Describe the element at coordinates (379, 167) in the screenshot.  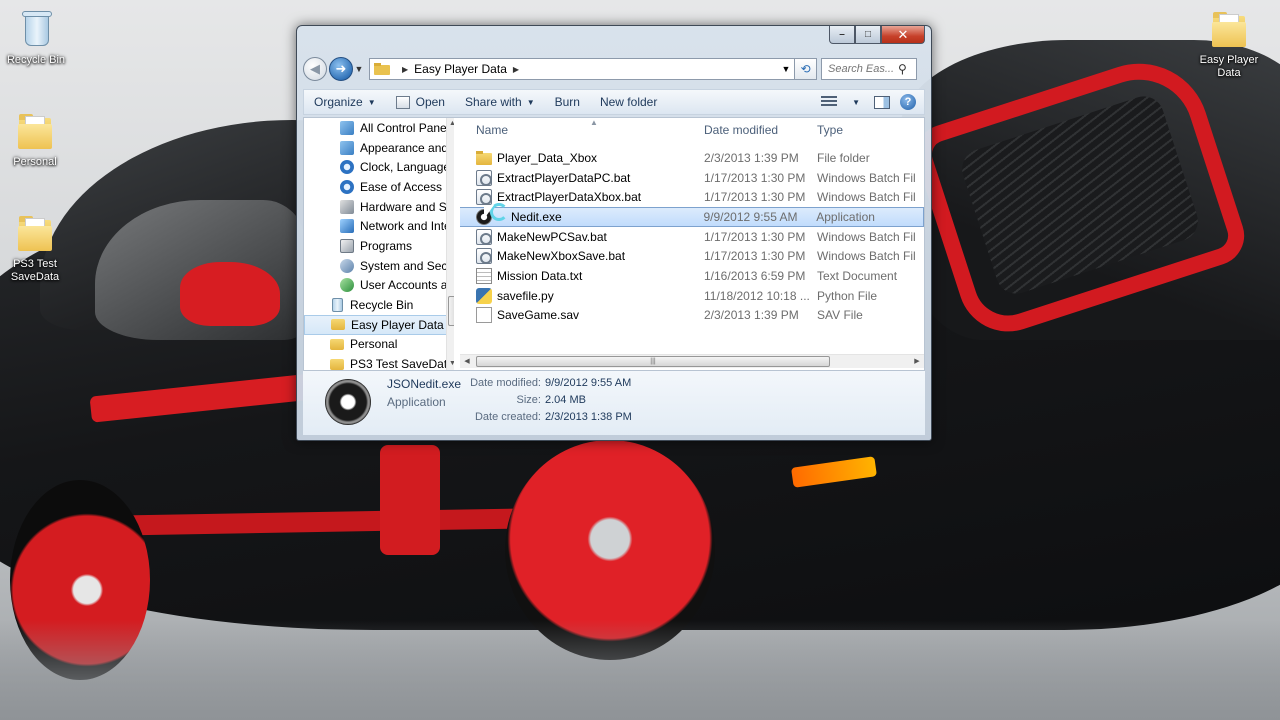
I see `nav-item-clock-language: Clock, Language,` at that location.